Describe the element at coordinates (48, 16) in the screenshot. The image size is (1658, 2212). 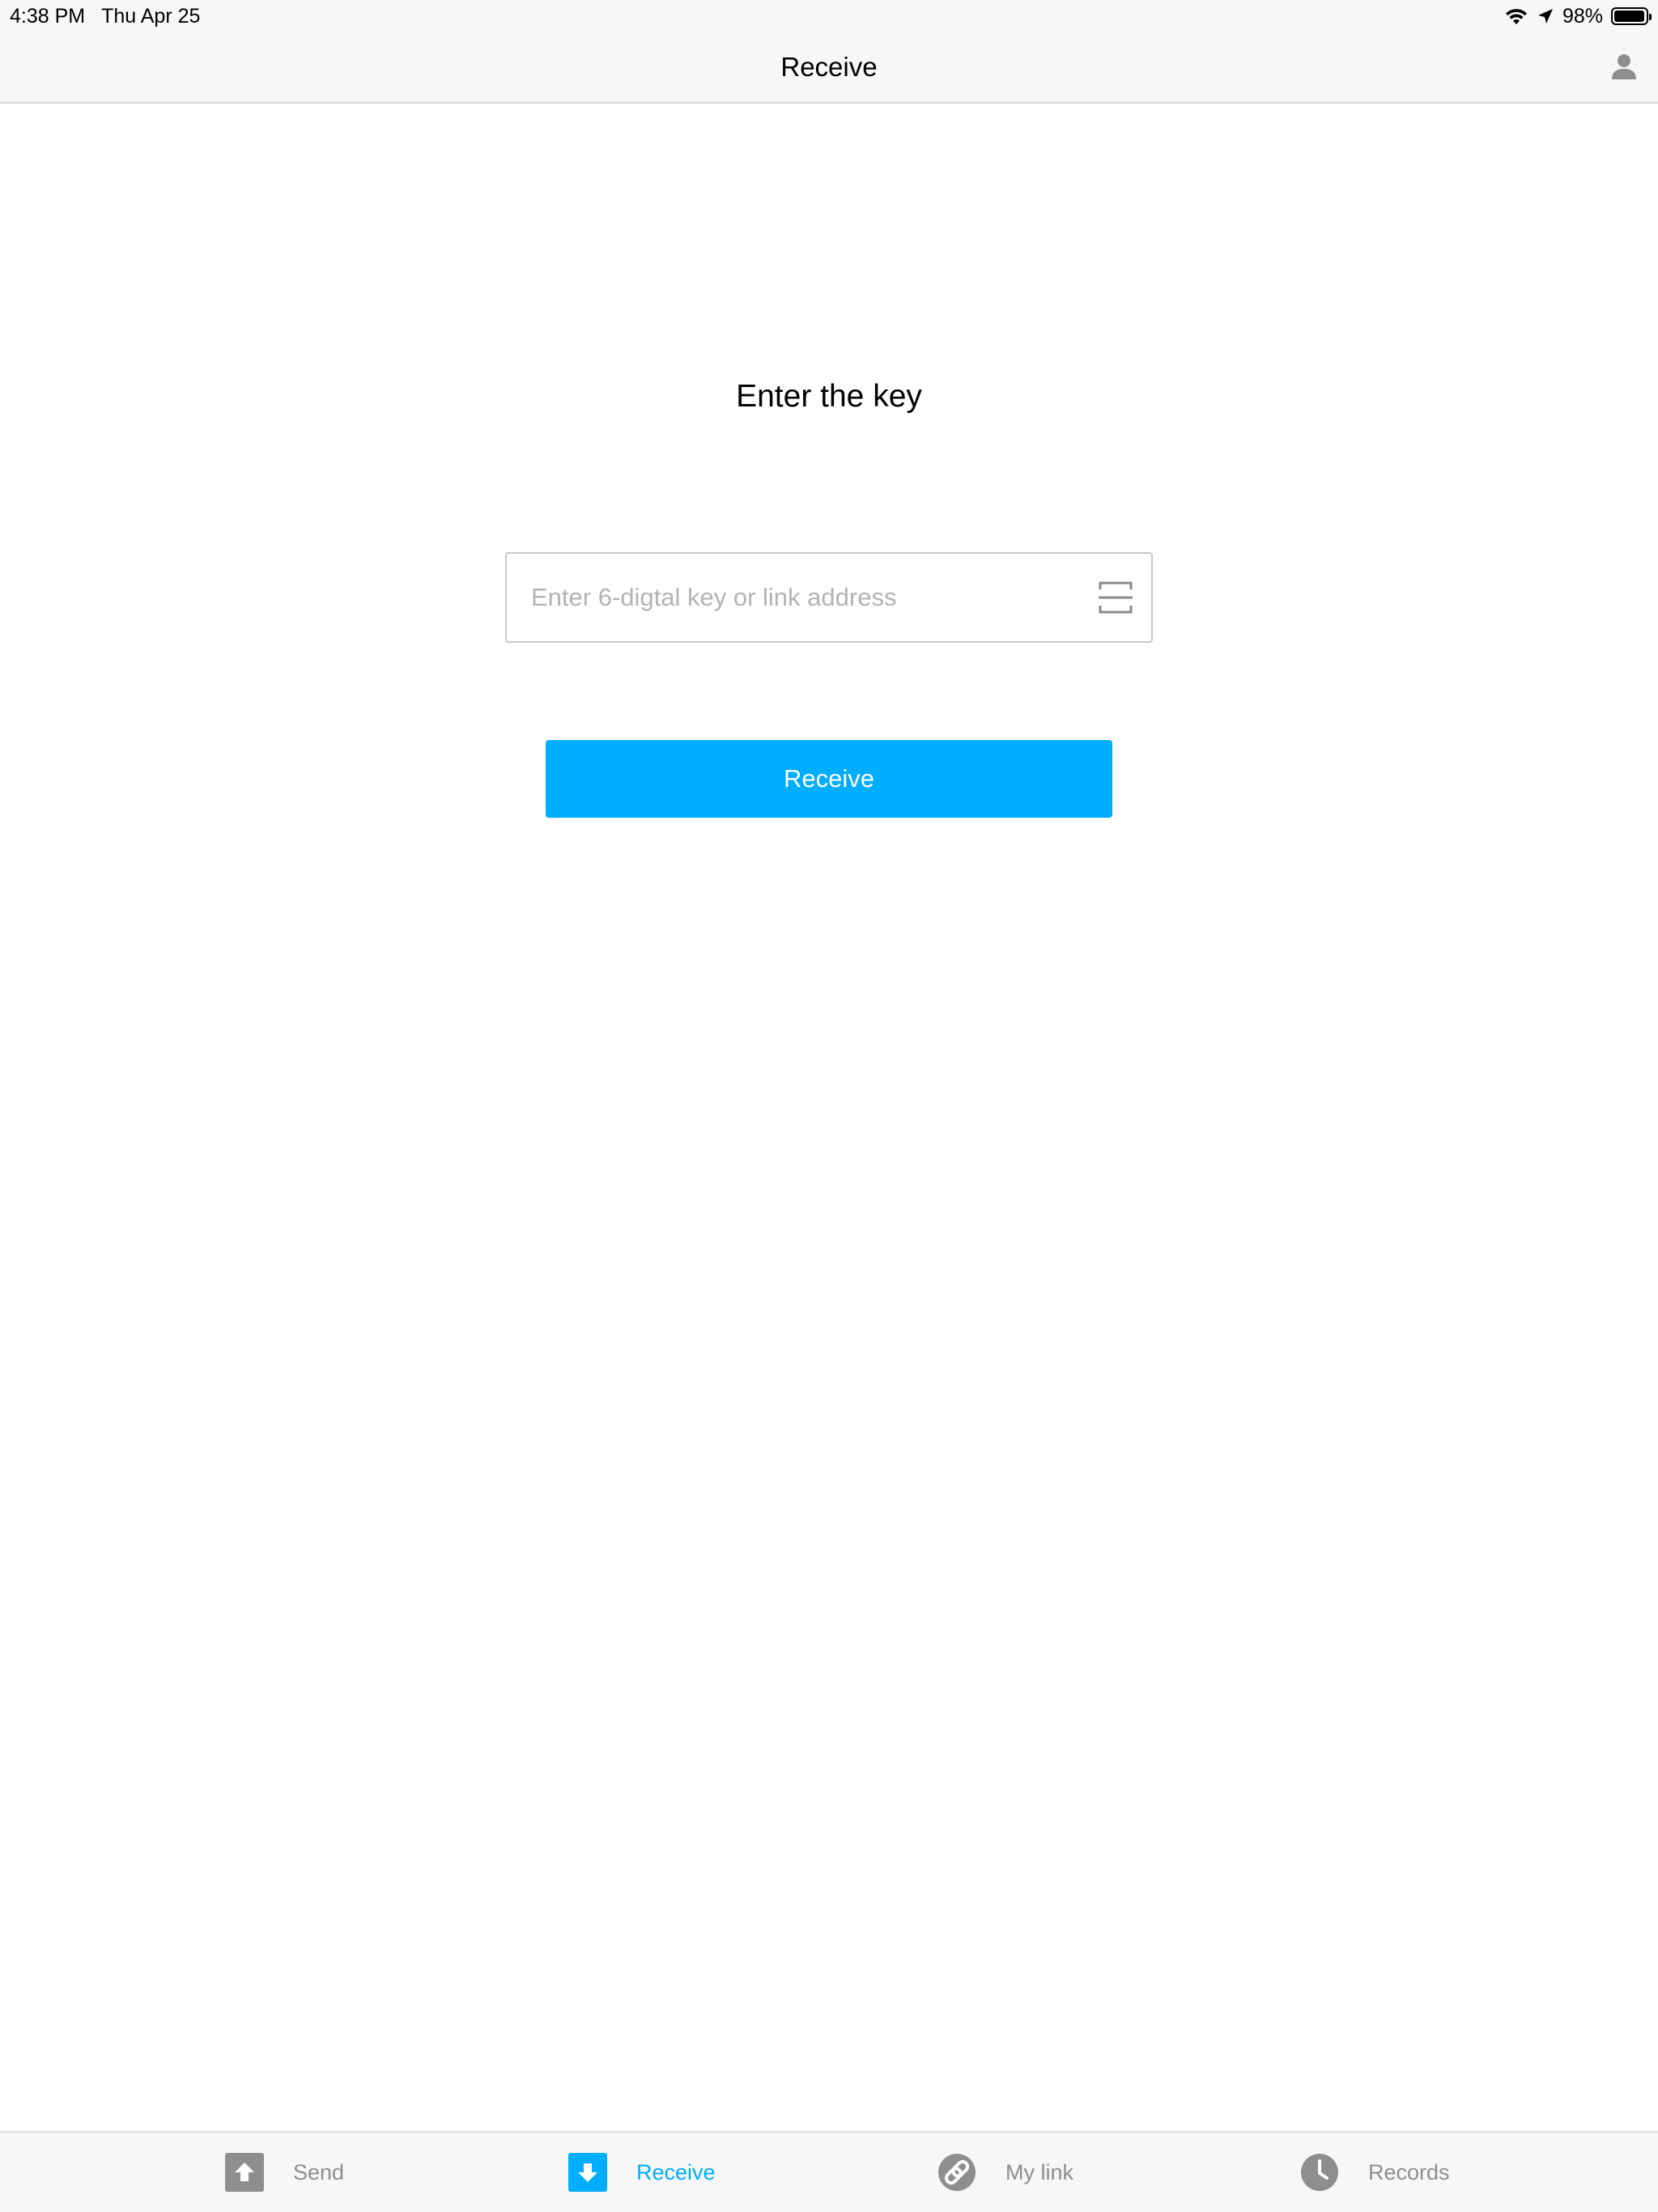
I see `status-time: 4:38 PM` at that location.